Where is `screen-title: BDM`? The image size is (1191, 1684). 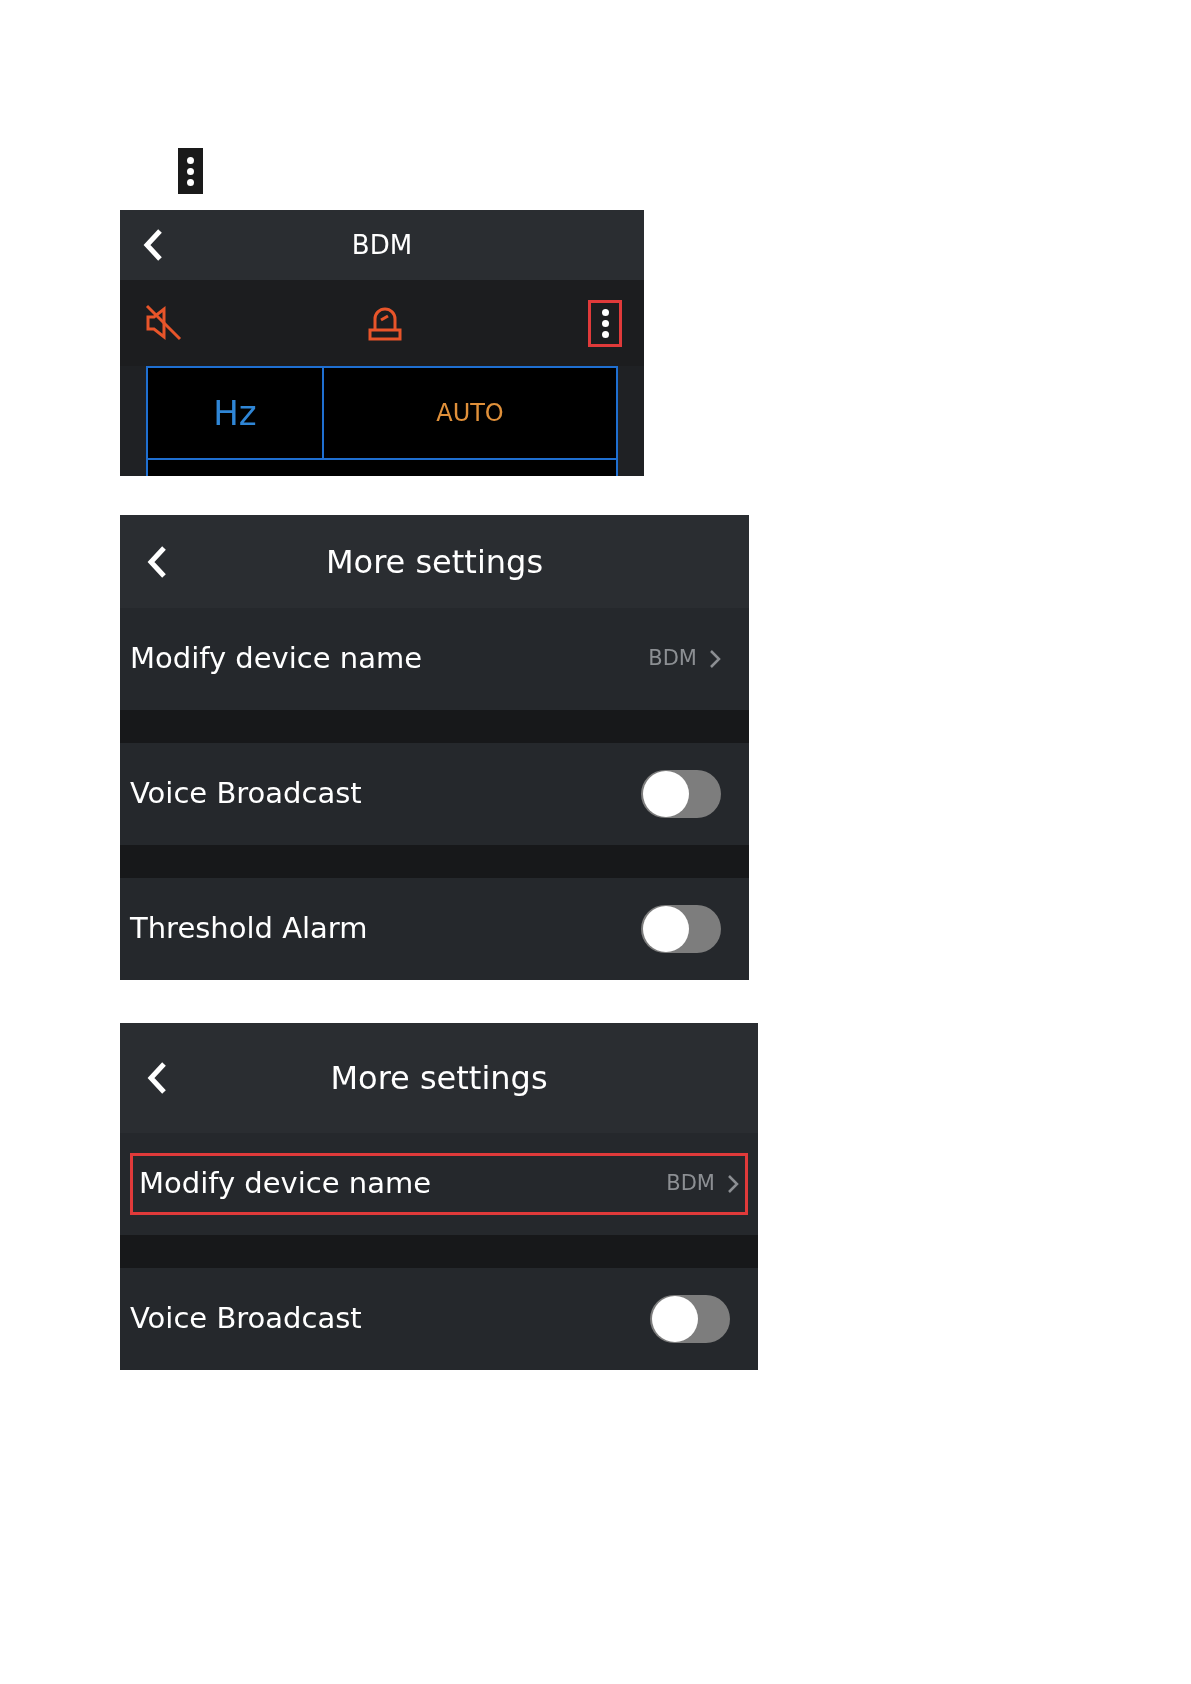
screen-title: BDM is located at coordinates (382, 245).